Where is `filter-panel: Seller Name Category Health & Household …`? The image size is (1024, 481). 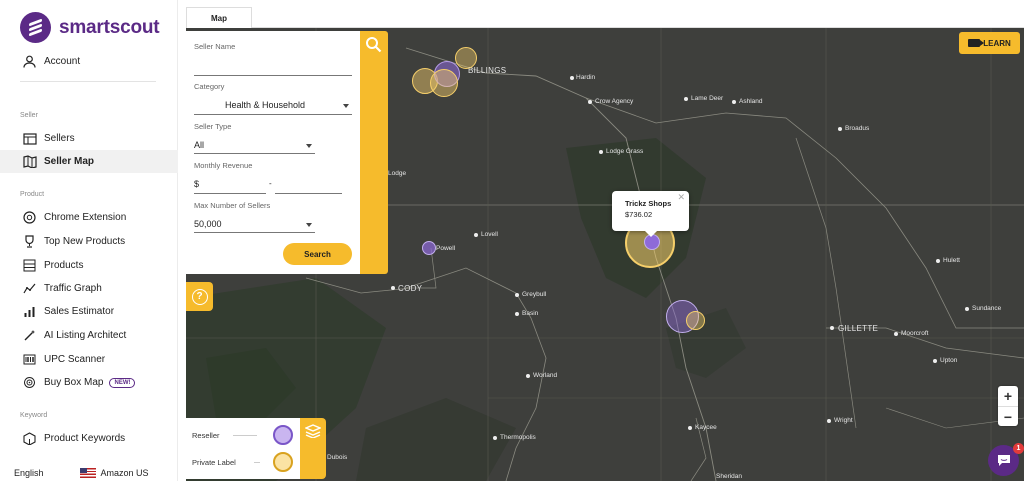
filter-panel: Seller Name Category Health & Household … is located at coordinates (273, 152).